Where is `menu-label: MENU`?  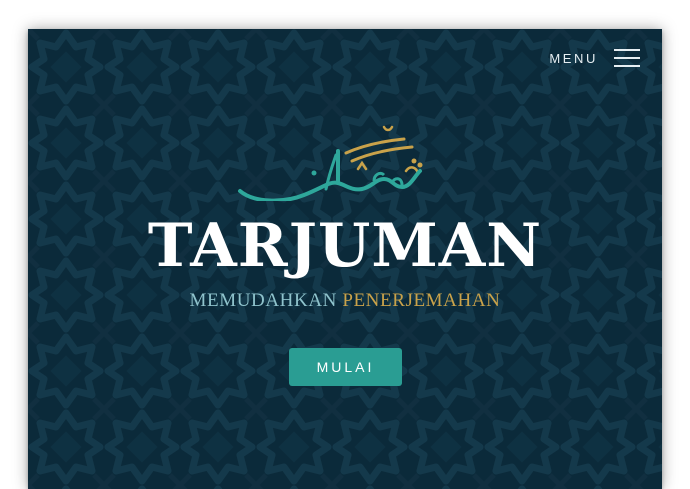
menu-label: MENU is located at coordinates (573, 58).